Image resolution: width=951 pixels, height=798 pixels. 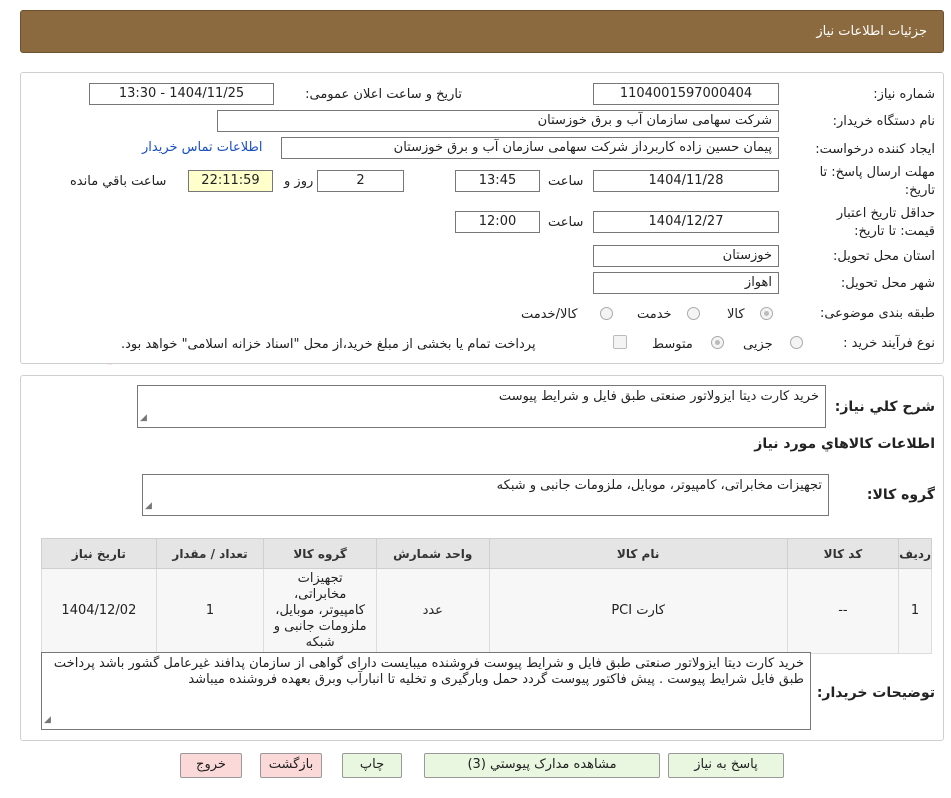 What do you see at coordinates (884, 256) in the screenshot?
I see `province-label: استان محل تحویل:` at bounding box center [884, 256].